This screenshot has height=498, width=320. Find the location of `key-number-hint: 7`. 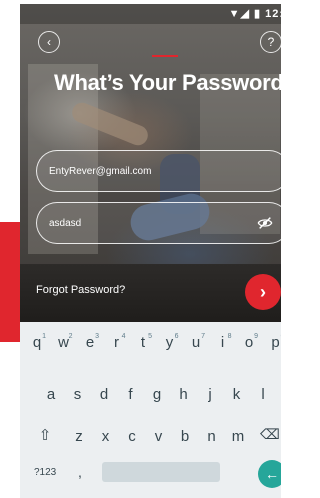

key-number-hint: 7 is located at coordinates (203, 336).